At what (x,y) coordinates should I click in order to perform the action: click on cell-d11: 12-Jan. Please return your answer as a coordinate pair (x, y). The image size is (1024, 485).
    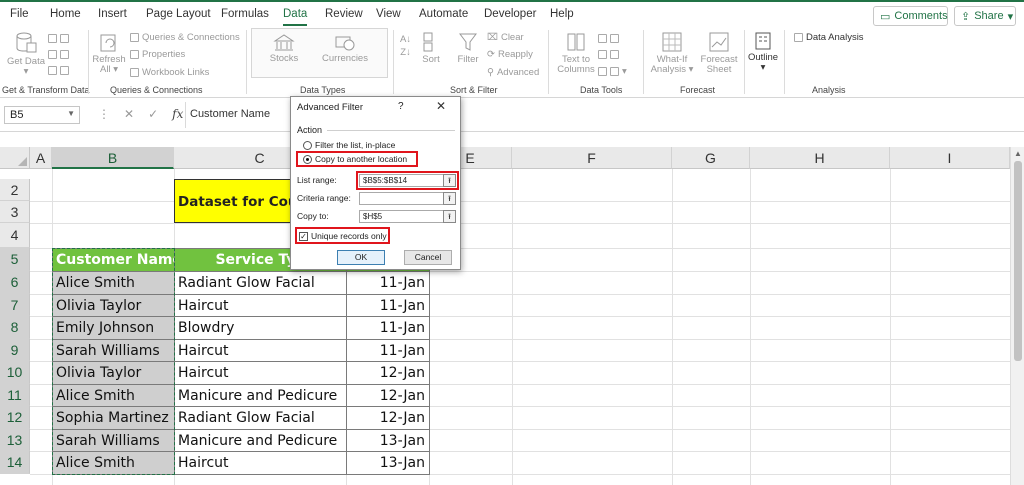
    Looking at the image, I should click on (388, 395).